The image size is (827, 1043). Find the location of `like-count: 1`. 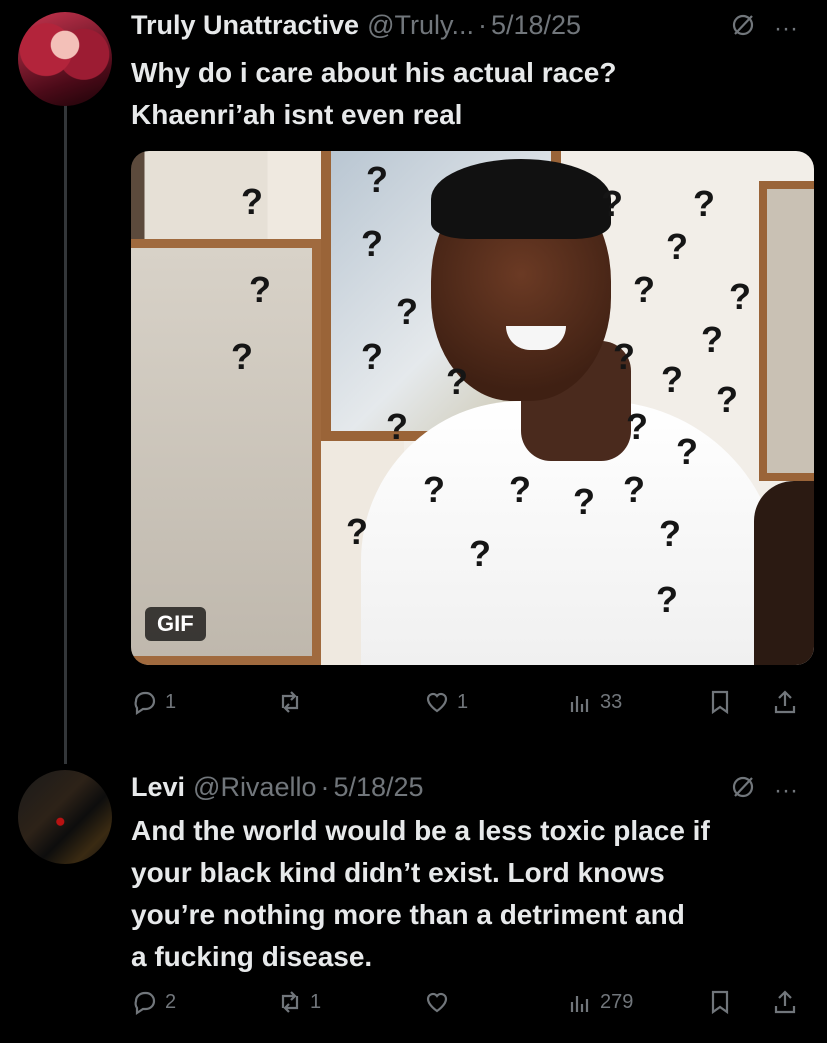

like-count: 1 is located at coordinates (463, 701).